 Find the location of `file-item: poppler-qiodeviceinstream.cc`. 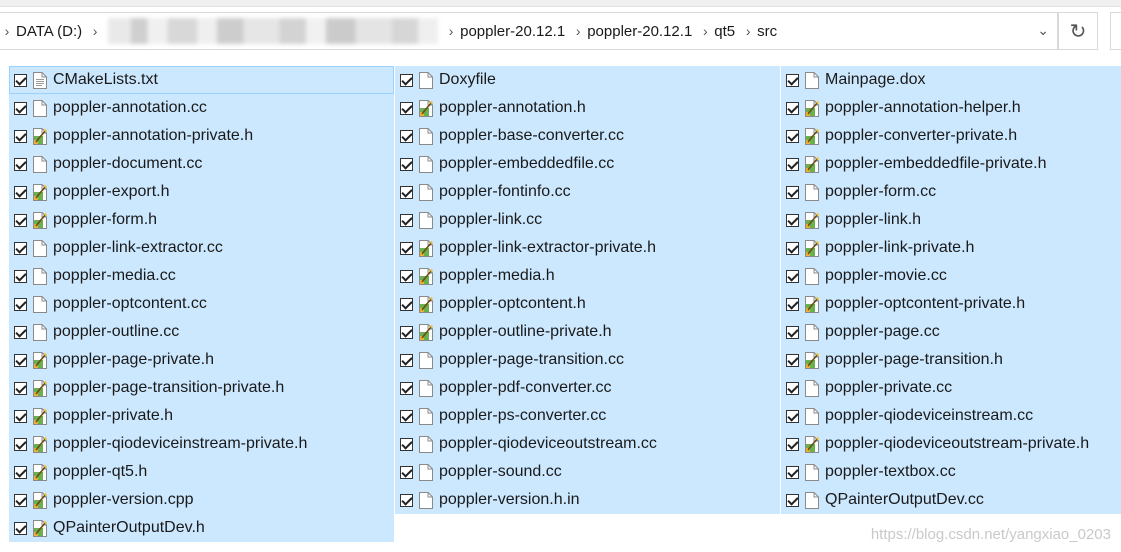

file-item: poppler-qiodeviceinstream.cc is located at coordinates (951, 416).